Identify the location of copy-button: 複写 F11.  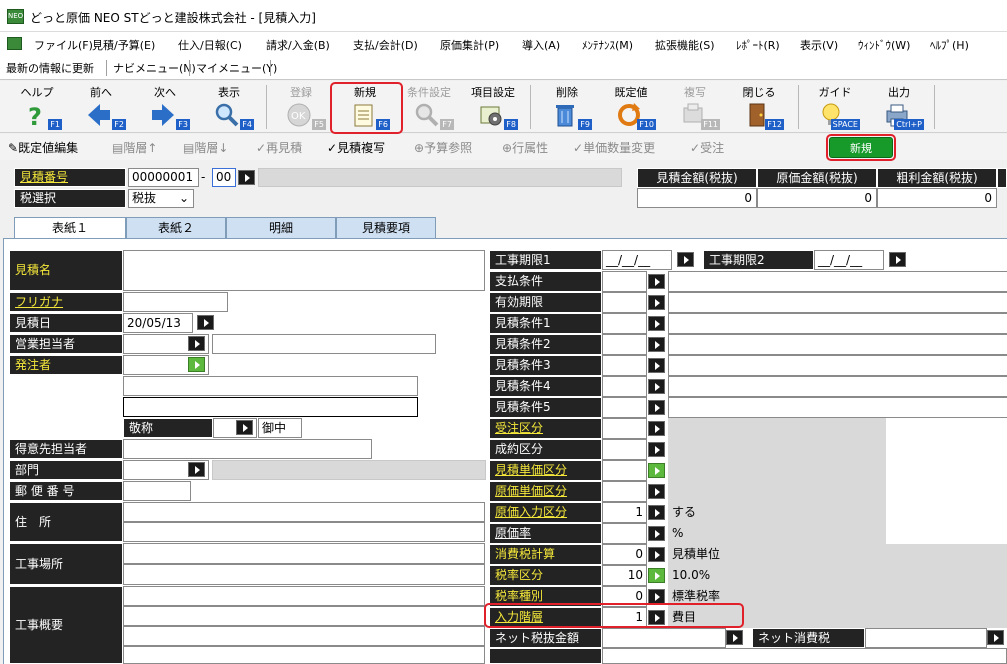
(695, 107).